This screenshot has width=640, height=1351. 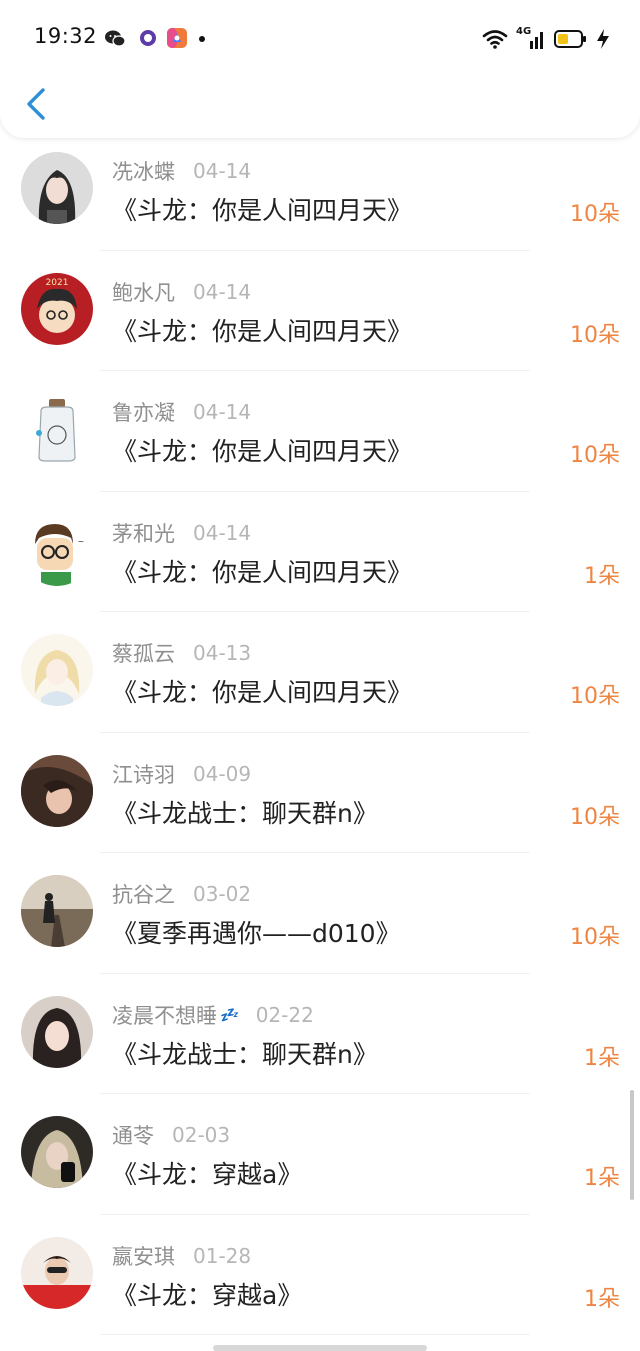 I want to click on charging-bolt-icon, so click(x=603, y=39).